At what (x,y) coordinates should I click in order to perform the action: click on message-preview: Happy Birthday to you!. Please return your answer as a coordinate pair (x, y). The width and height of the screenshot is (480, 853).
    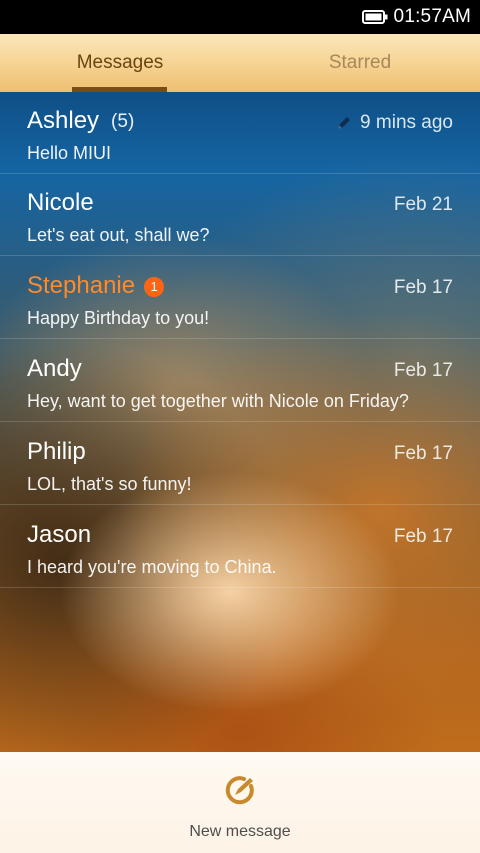
    Looking at the image, I should click on (118, 318).